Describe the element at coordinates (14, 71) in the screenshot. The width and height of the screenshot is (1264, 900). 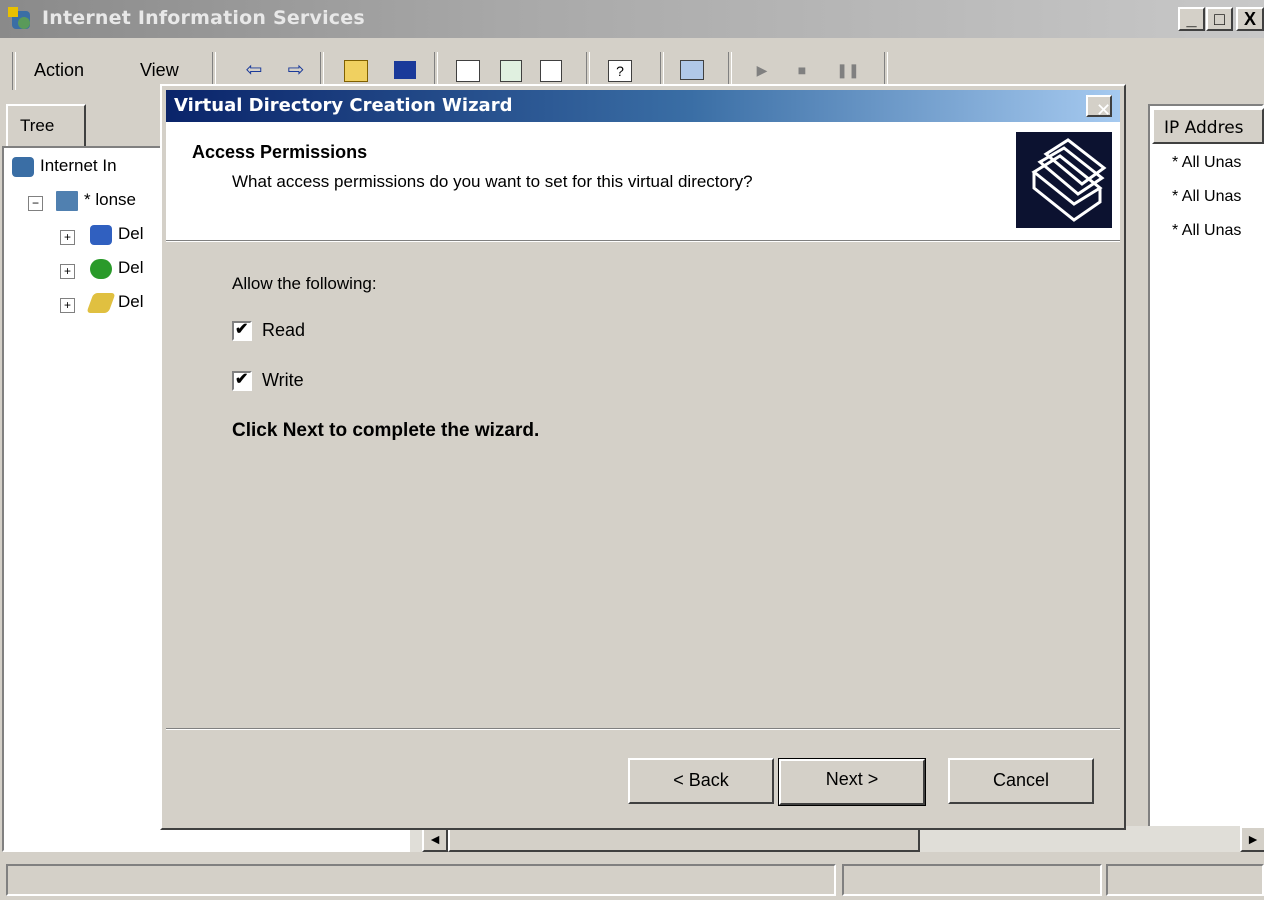
I see `toolbar-grip` at that location.